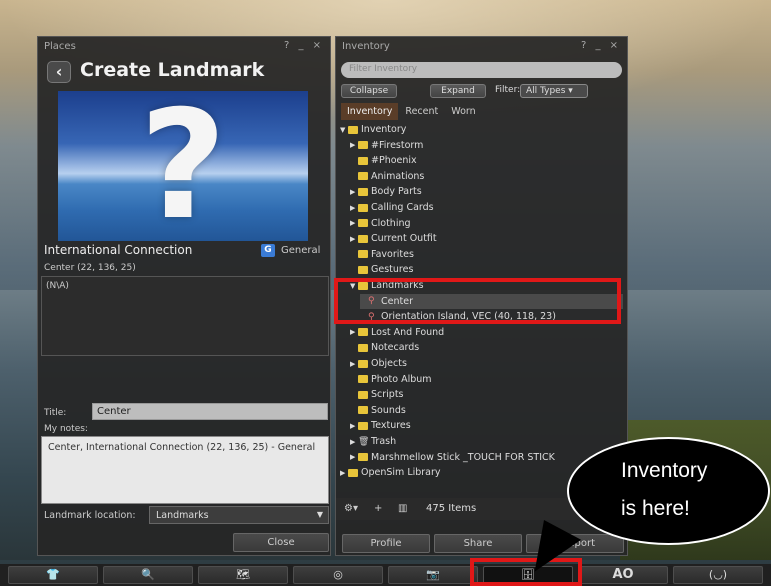 This screenshot has height=586, width=771. What do you see at coordinates (408, 332) in the screenshot?
I see `tree-item-label: Lost And Found` at bounding box center [408, 332].